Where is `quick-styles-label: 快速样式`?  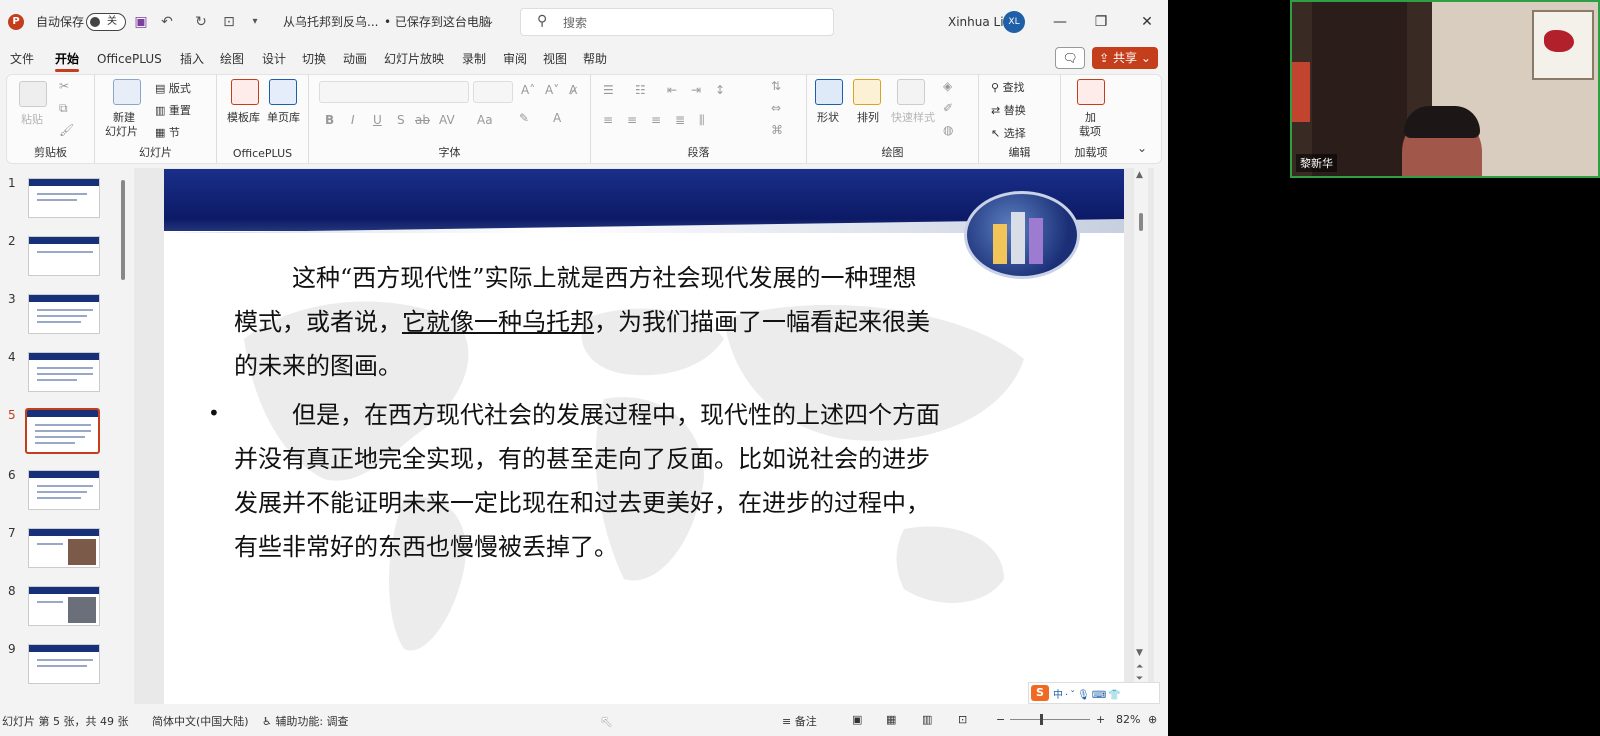 quick-styles-label: 快速样式 is located at coordinates (913, 117).